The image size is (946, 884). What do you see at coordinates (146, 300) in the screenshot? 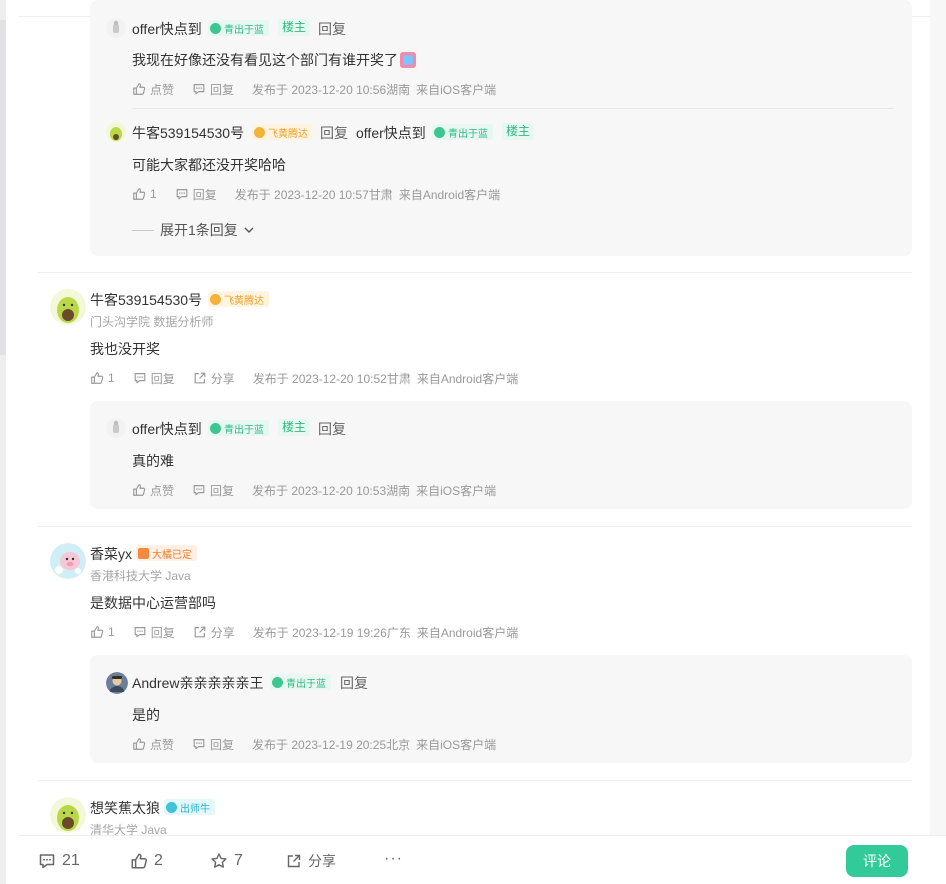
I see `comment-author: 牛客539154530号` at bounding box center [146, 300].